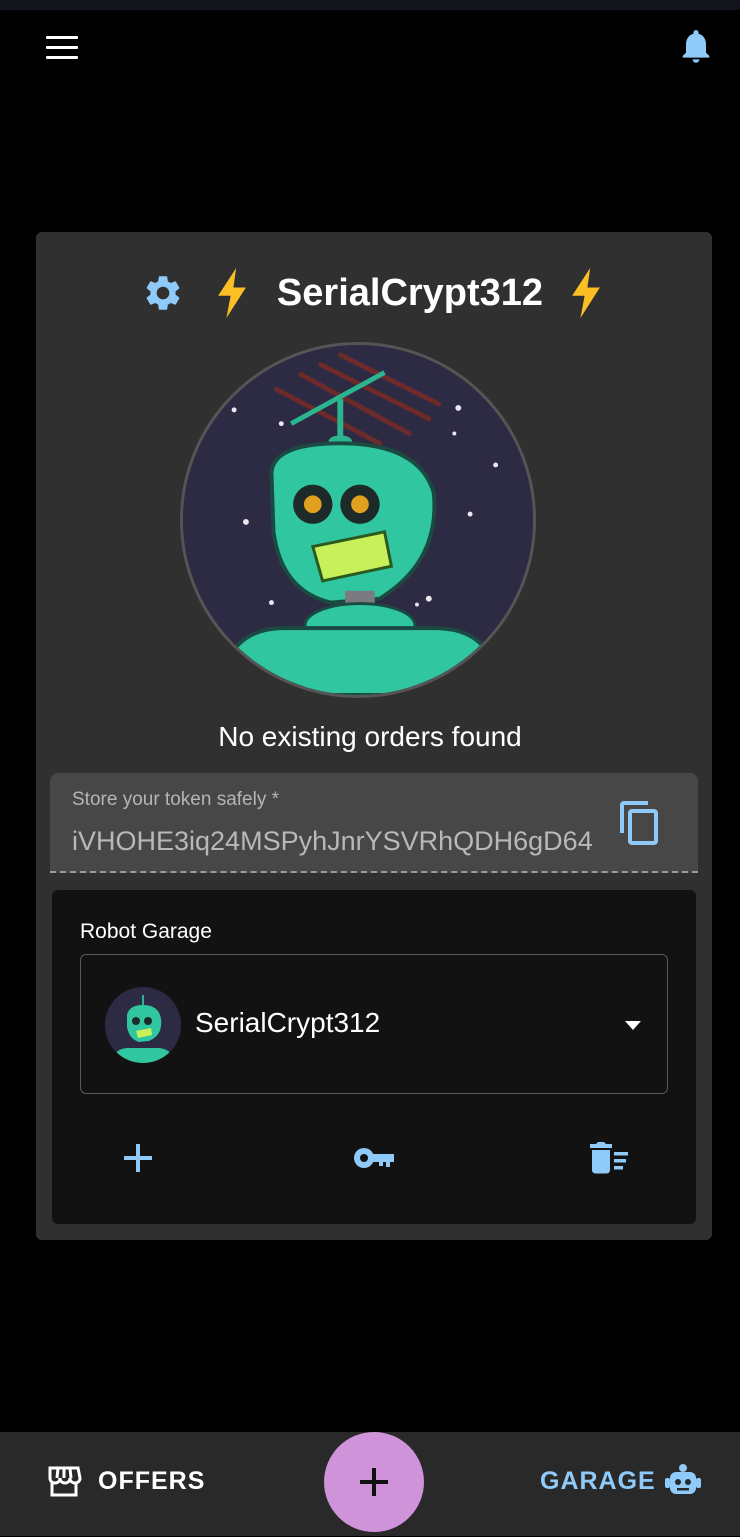  I want to click on recover-robot-button, so click(374, 1158).